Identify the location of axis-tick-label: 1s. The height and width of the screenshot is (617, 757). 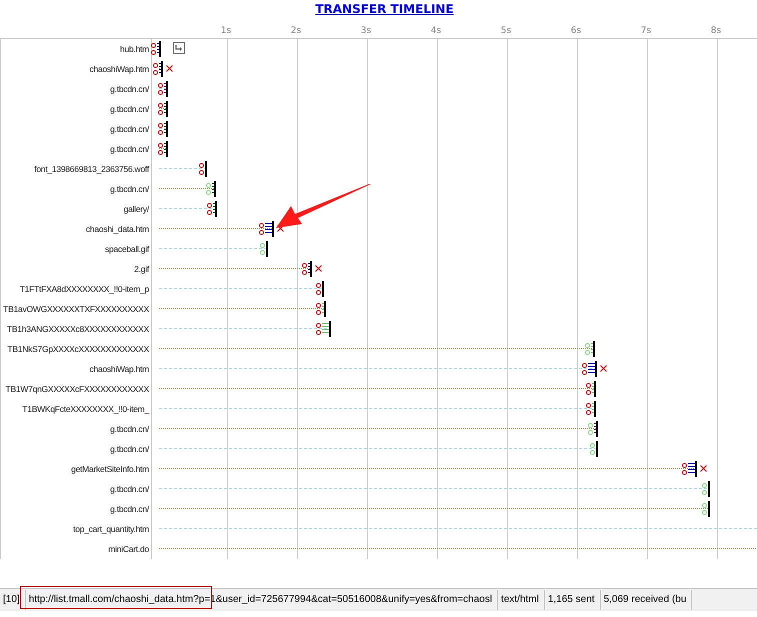
(226, 31).